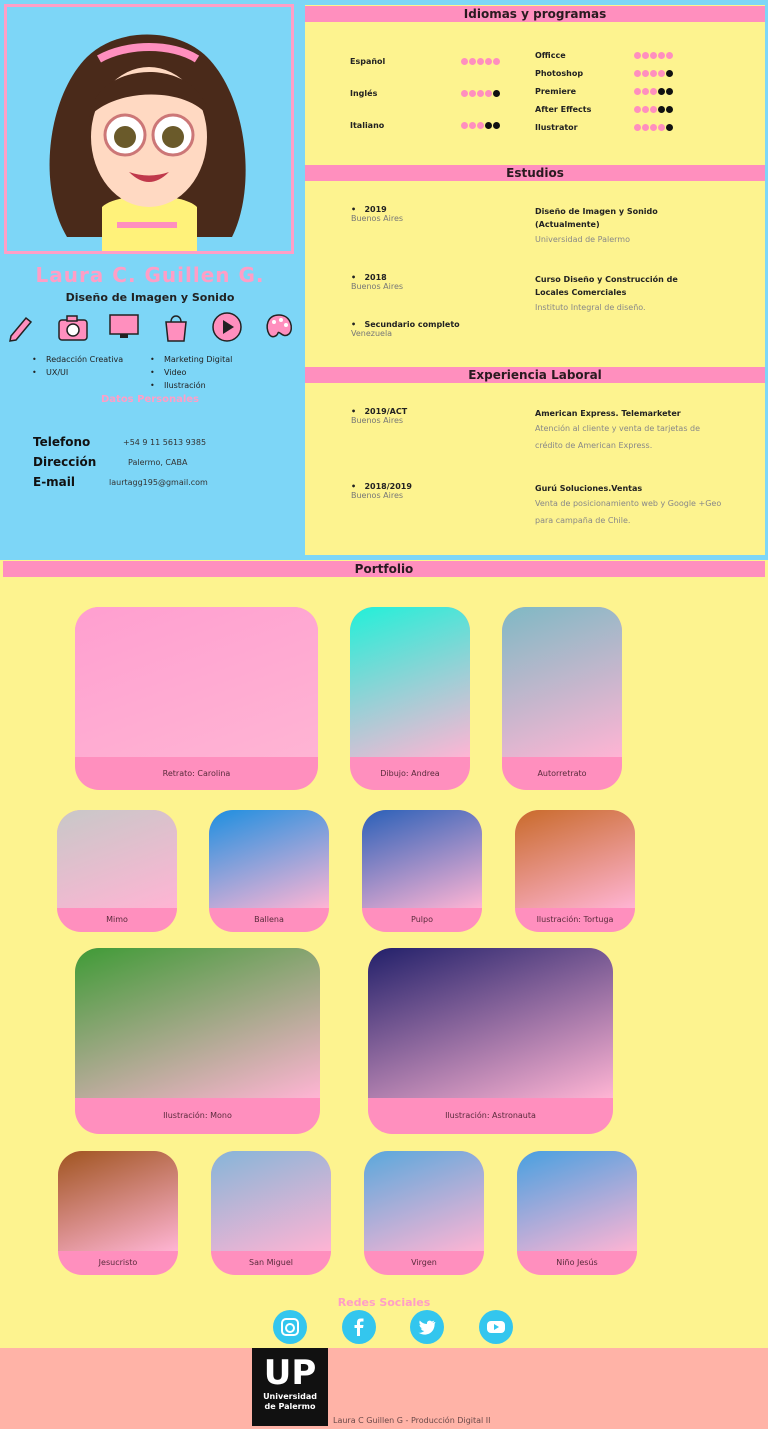  I want to click on study-entry: • Secundario completo Venezuela, so click(405, 329).